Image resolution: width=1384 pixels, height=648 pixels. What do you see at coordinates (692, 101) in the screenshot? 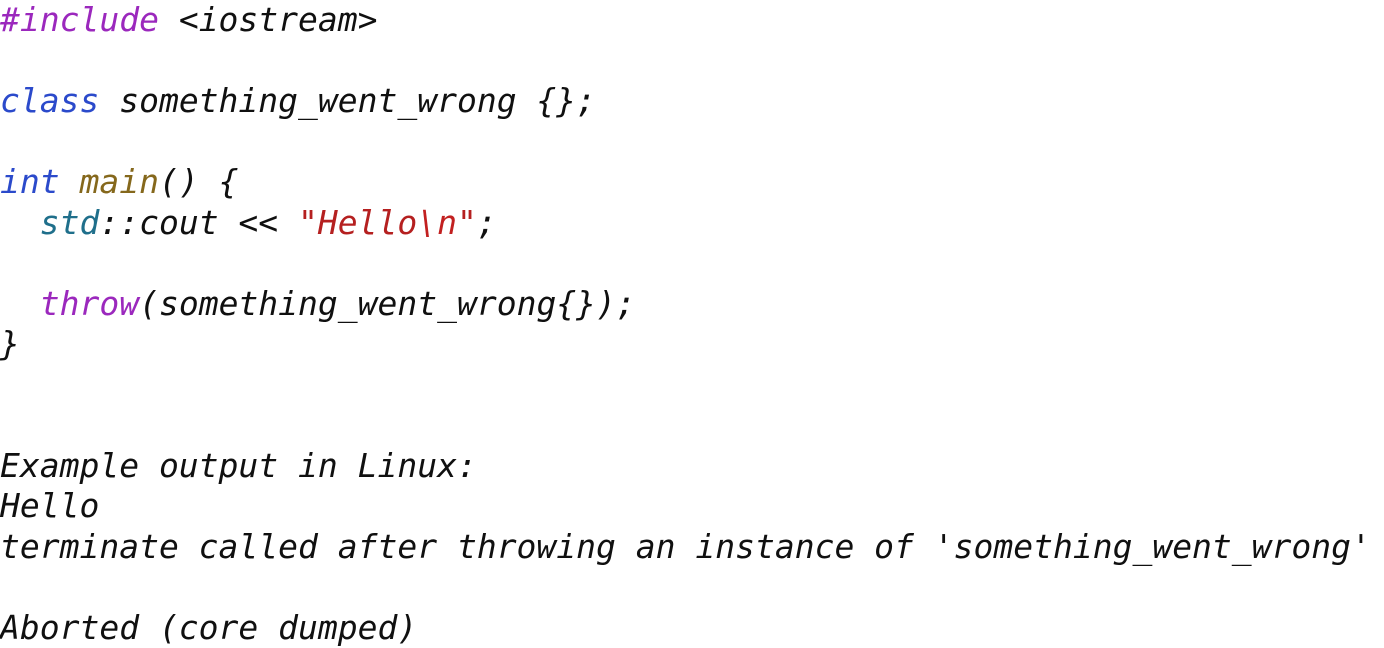
I see `code-line: class something_went_wrong {};` at bounding box center [692, 101].